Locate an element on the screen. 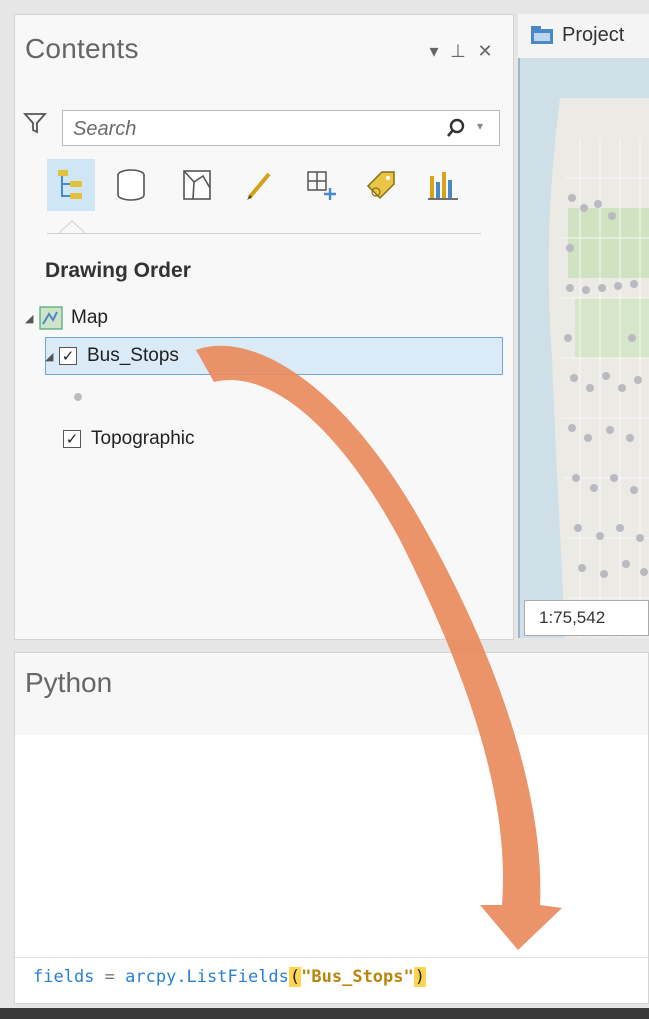 The height and width of the screenshot is (1019, 649). search-box: ▾ is located at coordinates (281, 128).